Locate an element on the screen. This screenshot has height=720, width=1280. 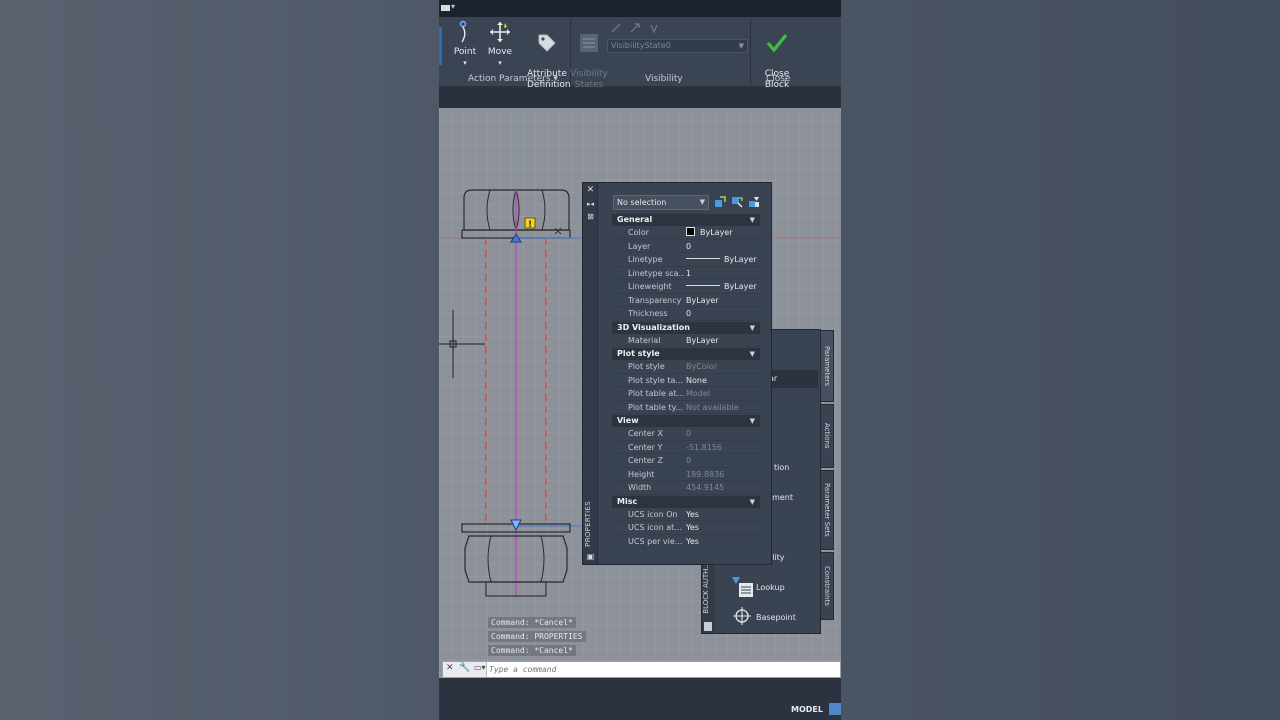
property-value: 0 is located at coordinates (689, 433).